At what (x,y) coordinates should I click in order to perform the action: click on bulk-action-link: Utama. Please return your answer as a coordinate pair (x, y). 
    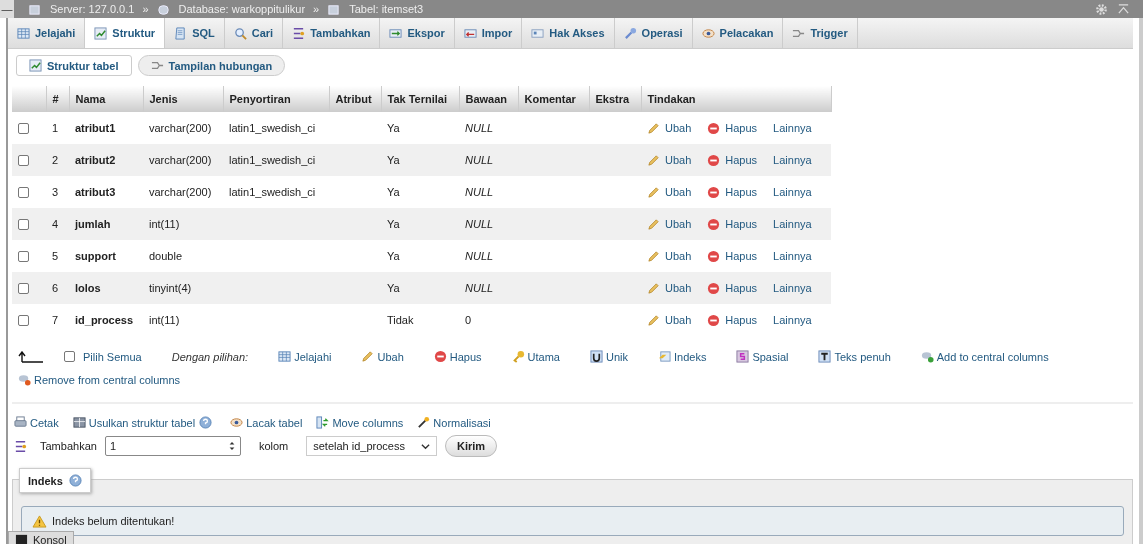
    Looking at the image, I should click on (535, 356).